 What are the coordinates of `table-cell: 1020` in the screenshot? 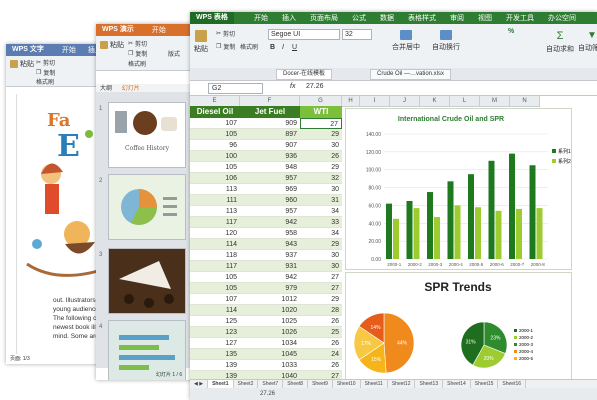 It's located at (270, 310).